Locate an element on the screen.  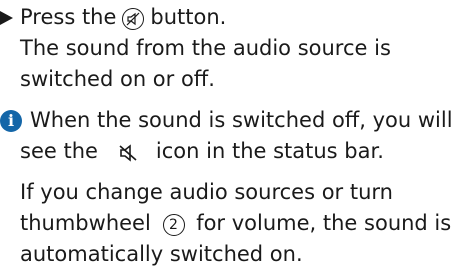
info-icon: i is located at coordinates (11, 120).